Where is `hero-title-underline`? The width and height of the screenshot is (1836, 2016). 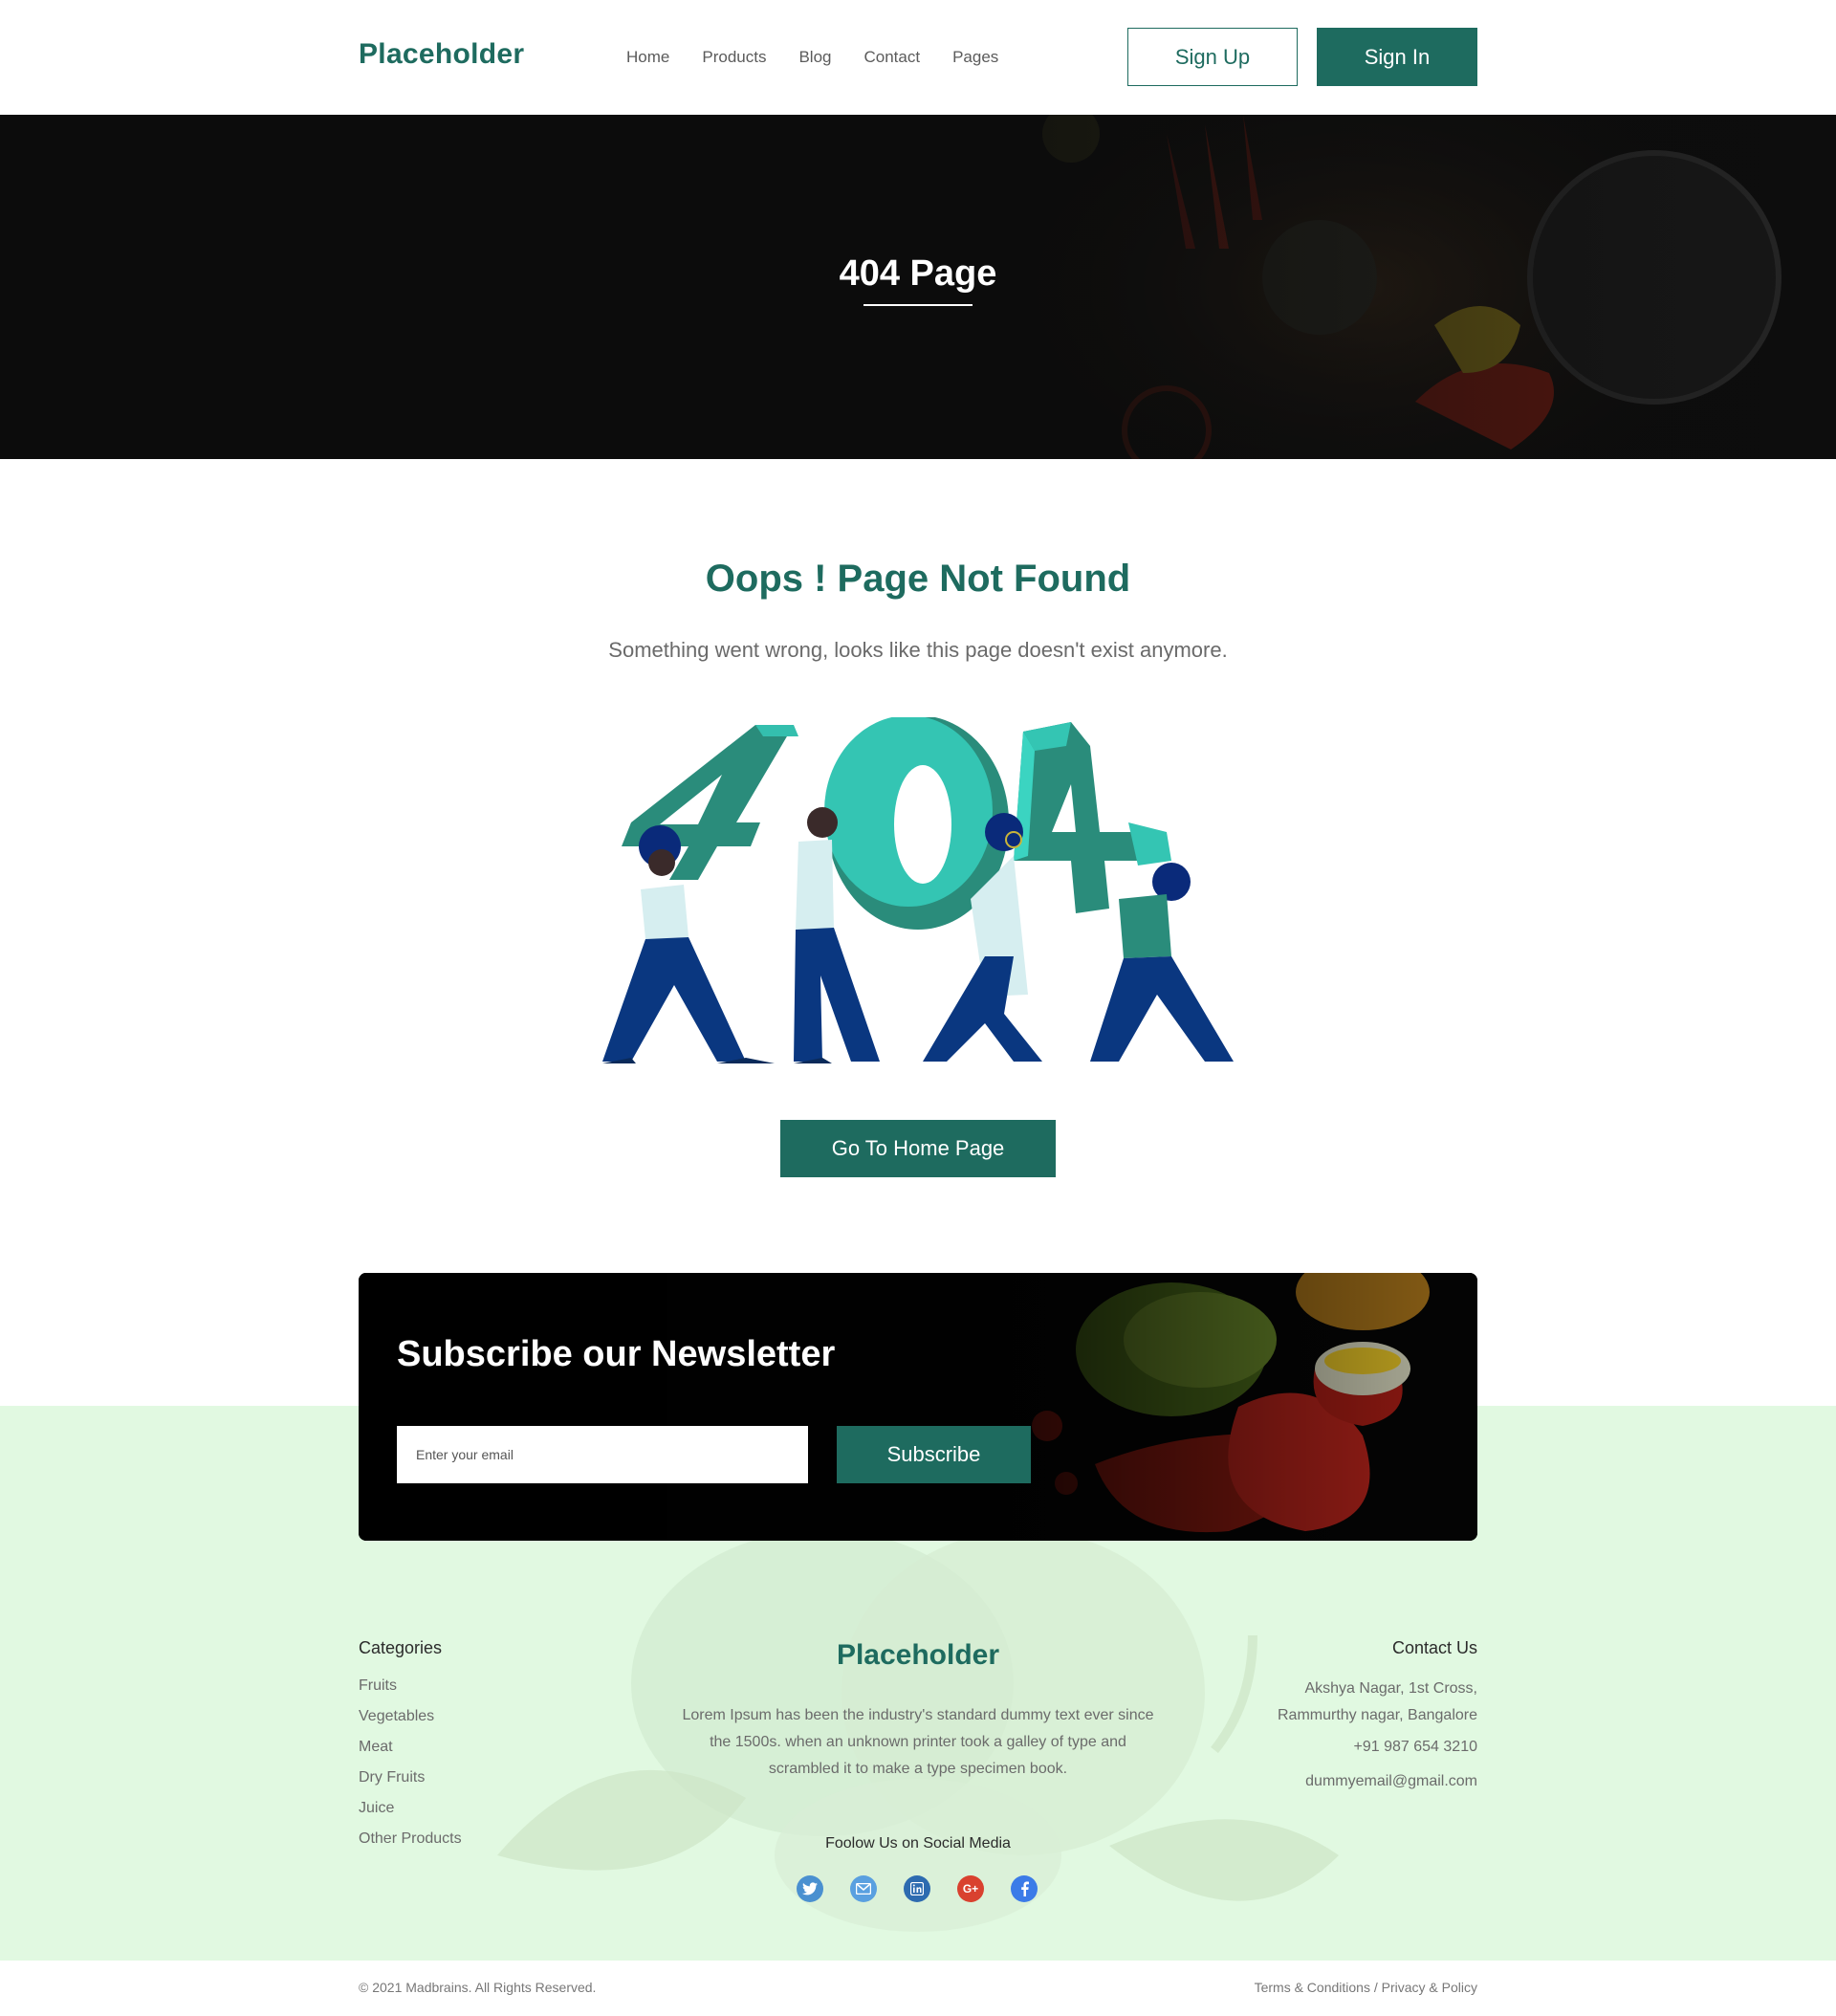
hero-title-underline is located at coordinates (918, 305).